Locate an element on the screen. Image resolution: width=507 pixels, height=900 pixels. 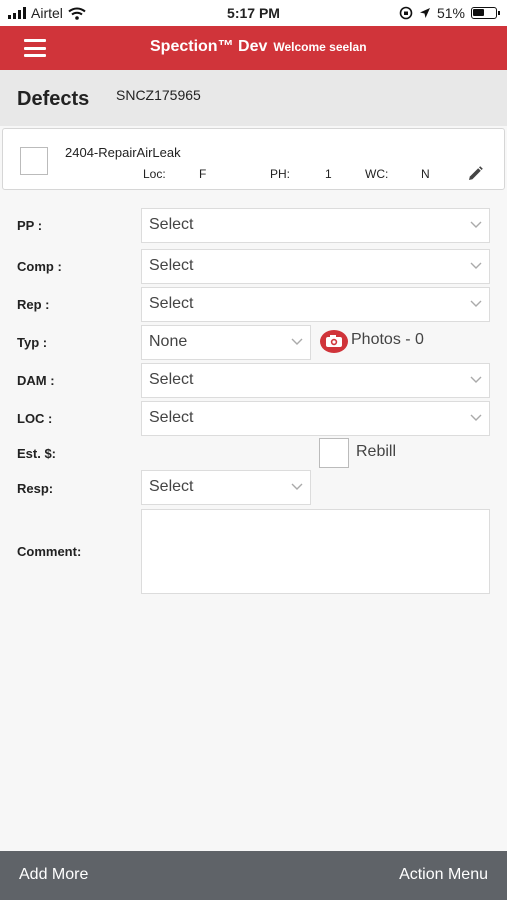
typ-select-value: None is located at coordinates (168, 341).